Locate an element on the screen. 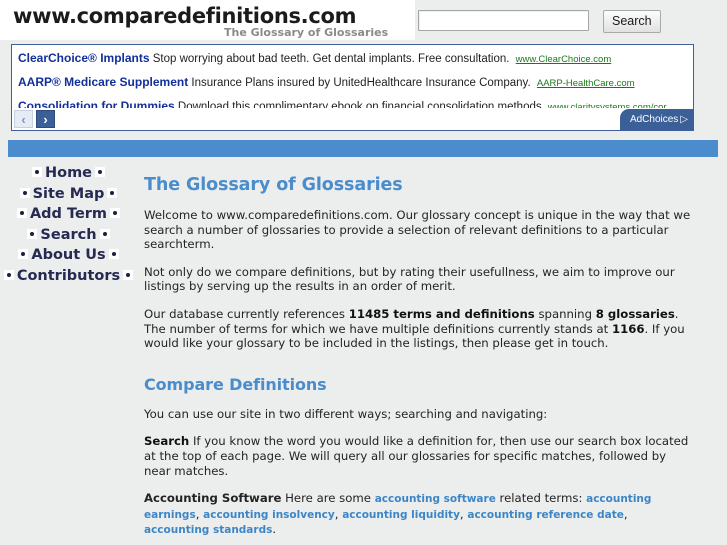 Image resolution: width=727 pixels, height=545 pixels. sidebar-item-label: Contributors is located at coordinates (68, 275).